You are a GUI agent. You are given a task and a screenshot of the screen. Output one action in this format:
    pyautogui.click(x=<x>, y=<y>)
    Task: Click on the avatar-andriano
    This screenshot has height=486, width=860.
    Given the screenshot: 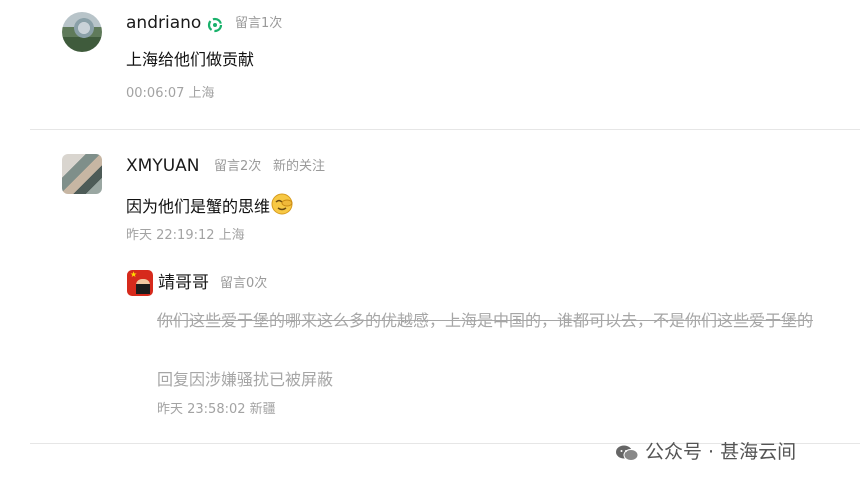 What is the action you would take?
    pyautogui.click(x=82, y=32)
    